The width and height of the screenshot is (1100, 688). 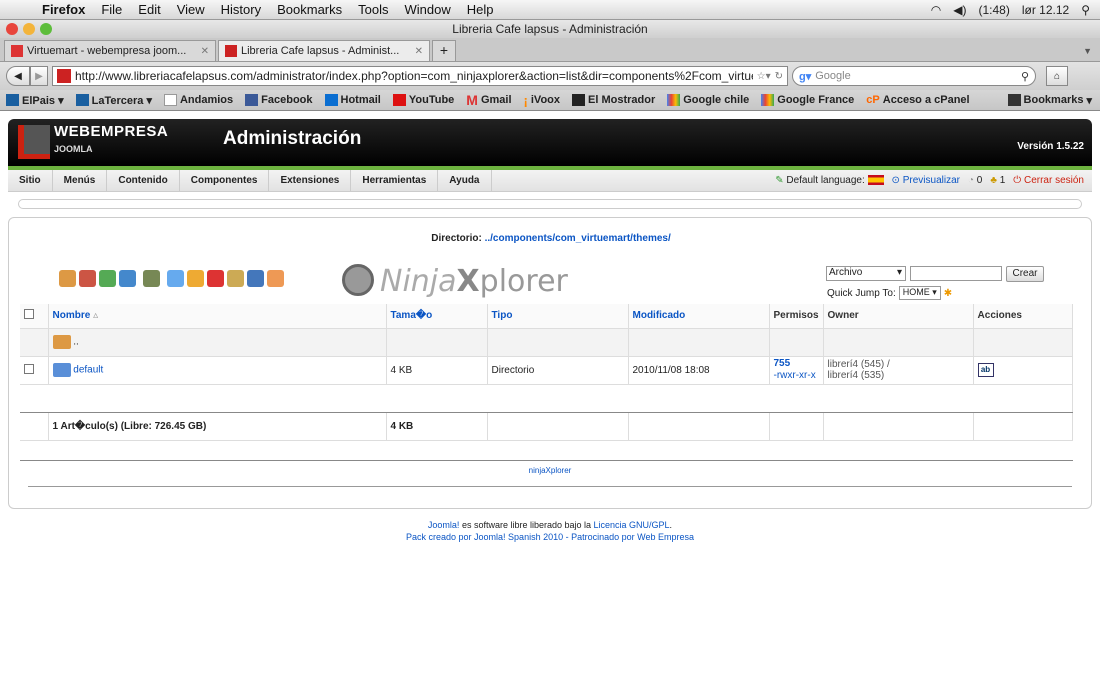 I want to click on menu-componentes: Componentes, so click(x=225, y=180).